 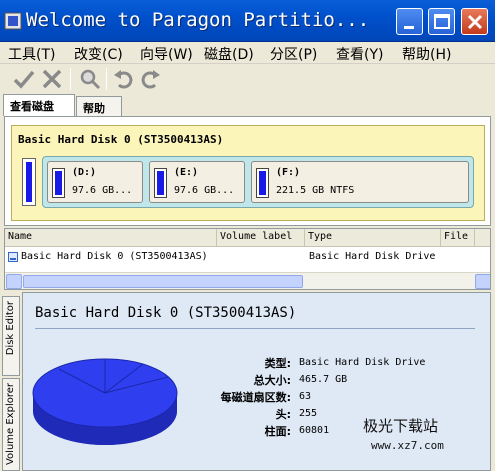 I want to click on close-button, so click(x=474, y=21).